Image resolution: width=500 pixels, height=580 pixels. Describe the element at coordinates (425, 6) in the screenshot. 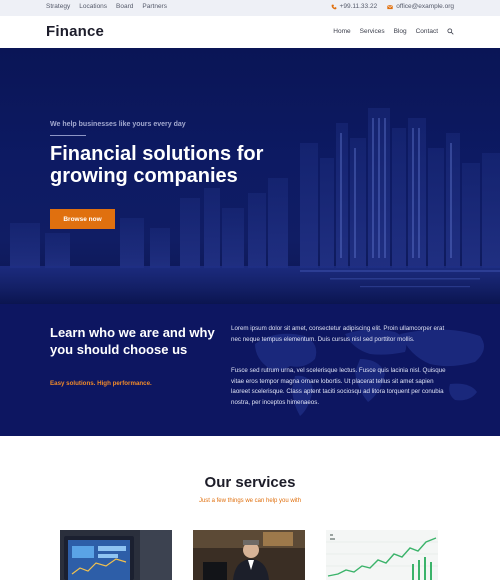

I see `email-address: office@example.org` at that location.